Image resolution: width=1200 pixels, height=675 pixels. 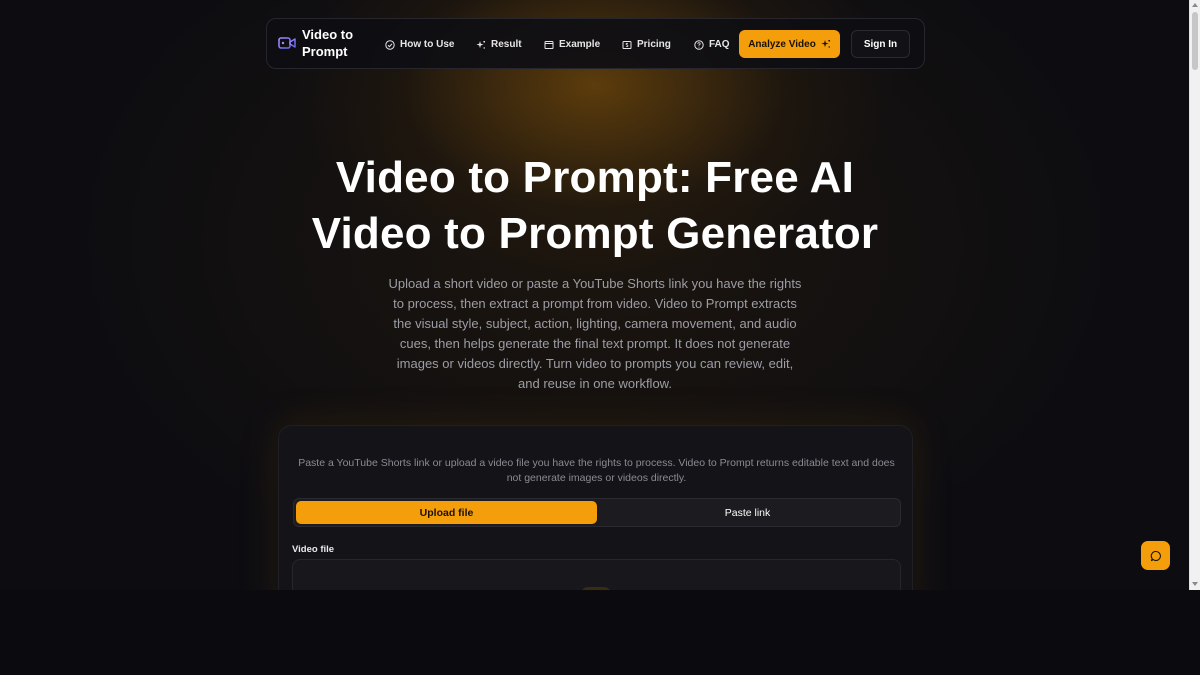 What do you see at coordinates (287, 43) in the screenshot?
I see `video-camera-icon` at bounding box center [287, 43].